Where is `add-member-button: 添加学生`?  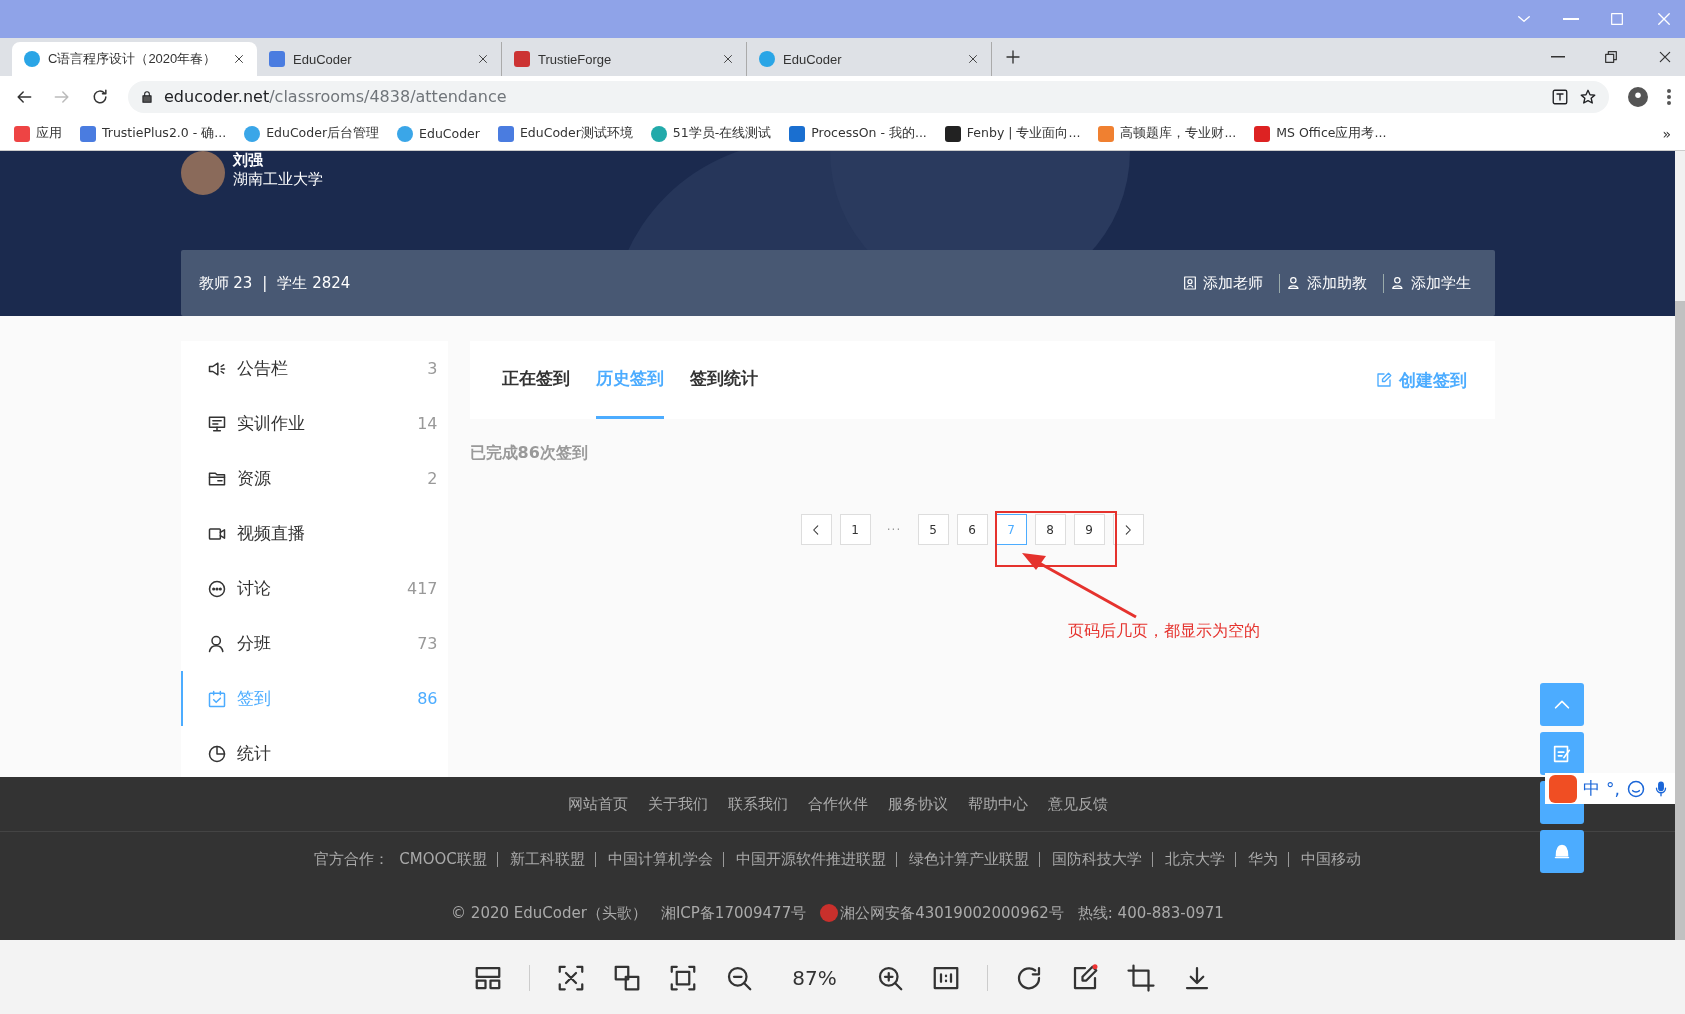
add-member-button: 添加学生 is located at coordinates (1429, 283).